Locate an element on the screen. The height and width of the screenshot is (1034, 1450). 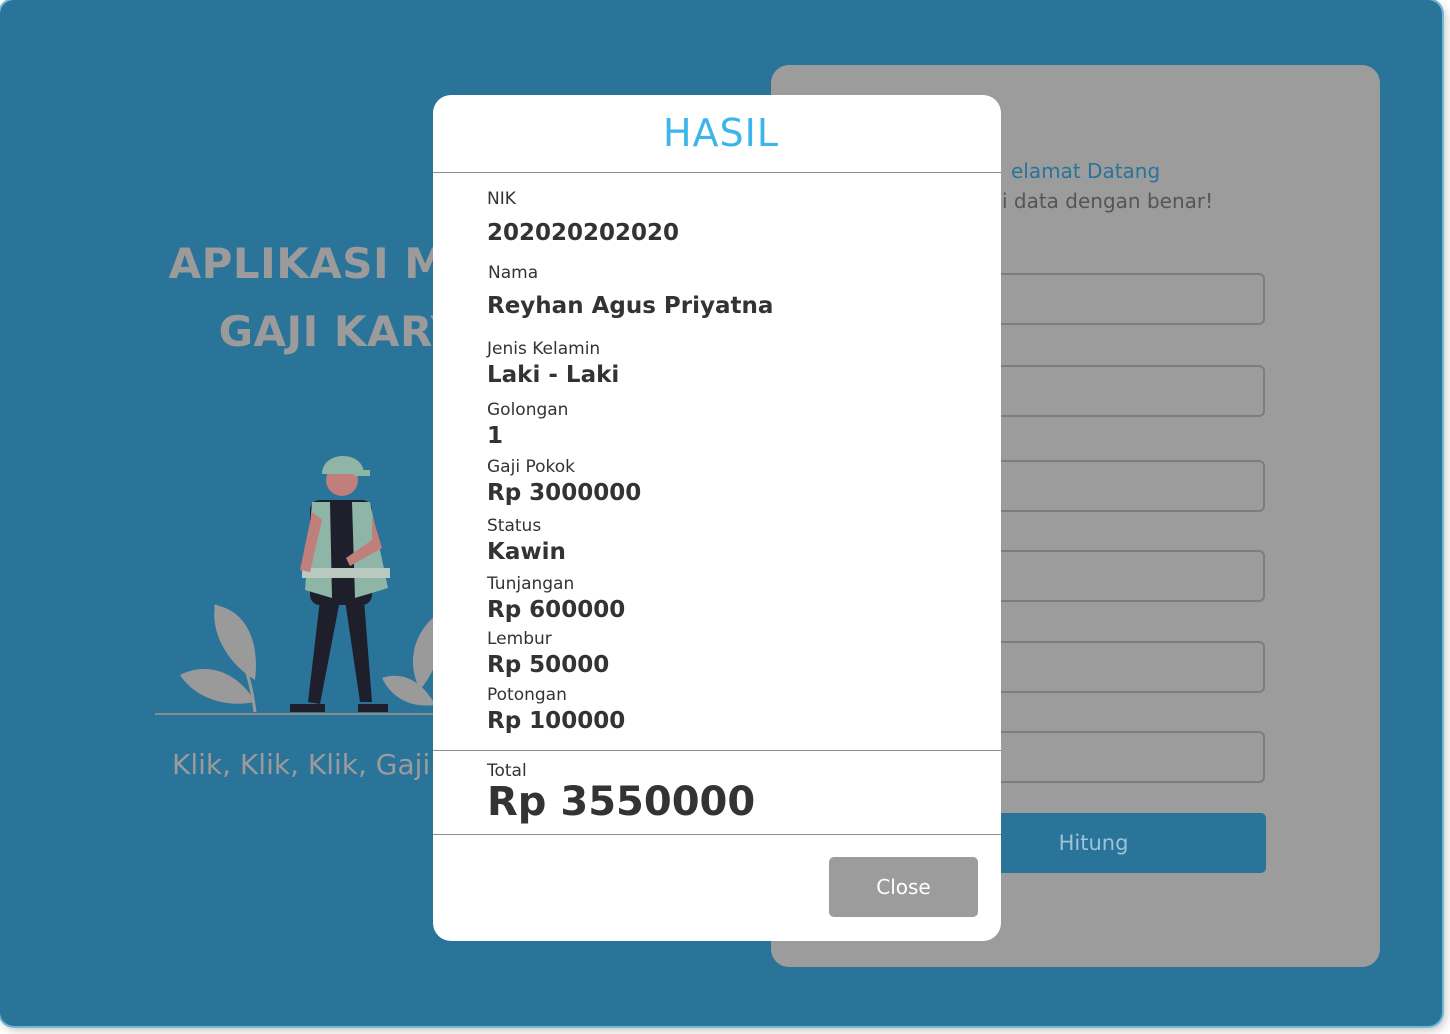
nik-value: 202020202020 is located at coordinates (583, 233).